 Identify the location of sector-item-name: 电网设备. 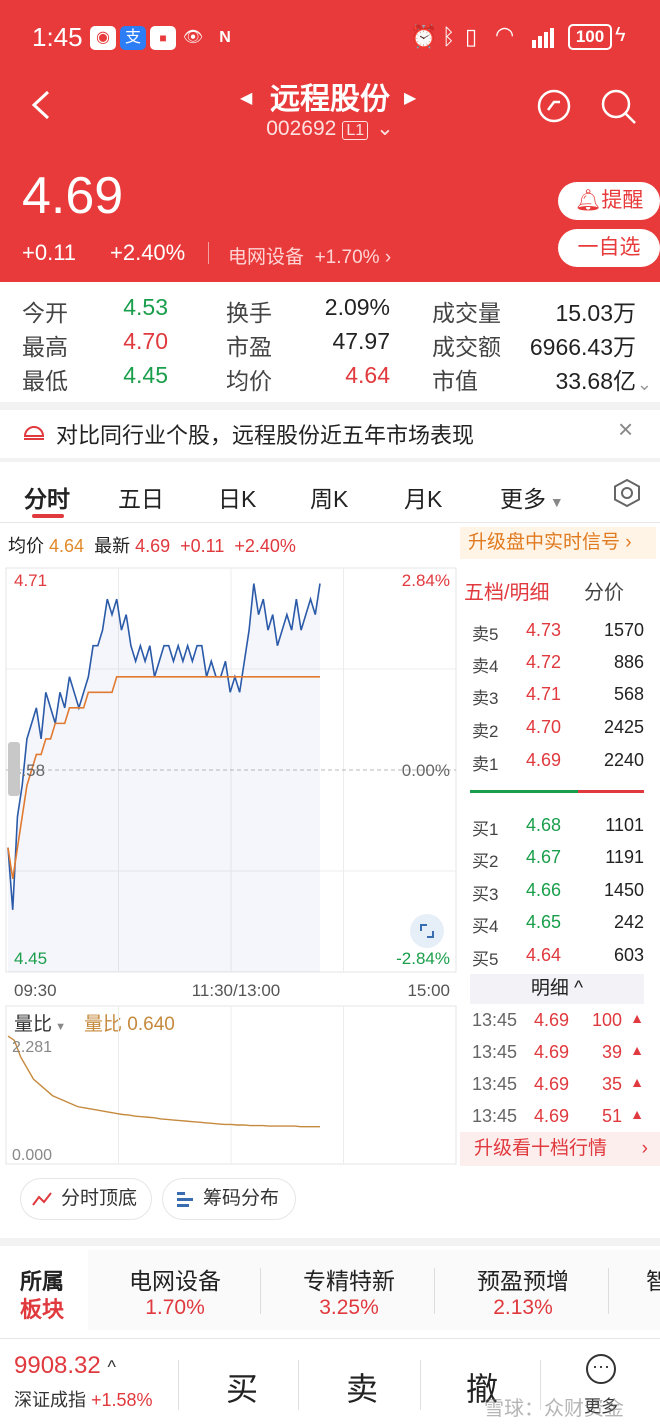
(175, 1279).